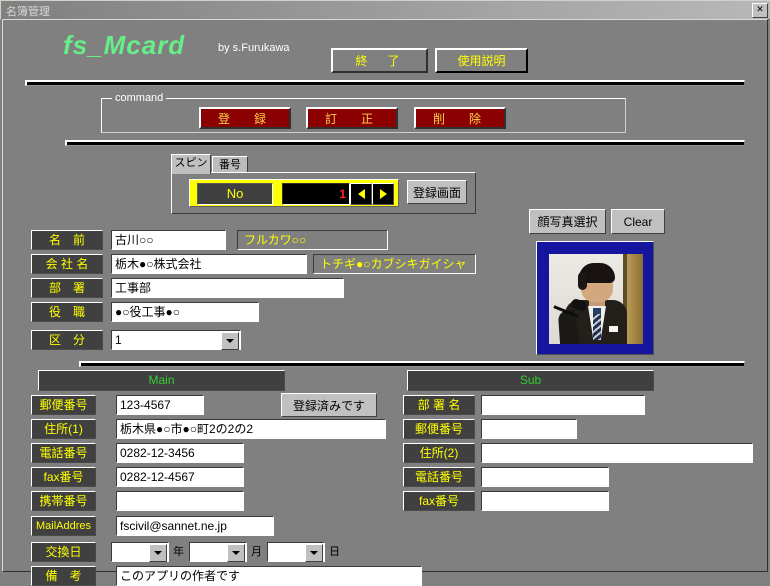  I want to click on command-legend: command, so click(139, 98).